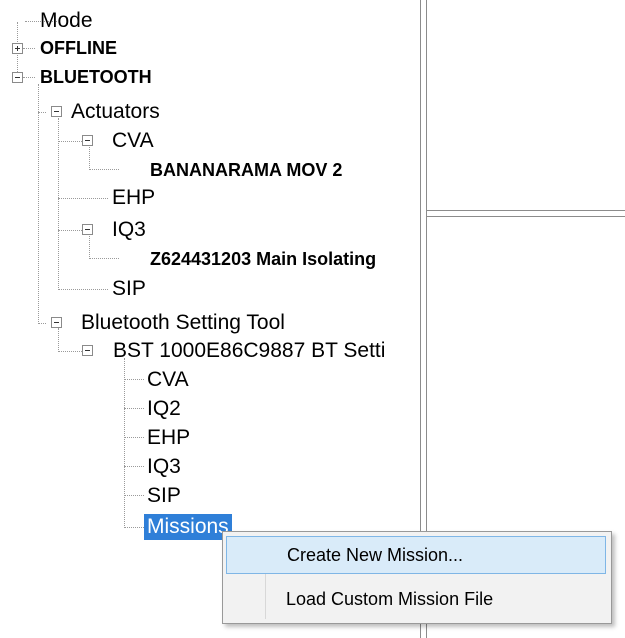  I want to click on tree-node-bst-iq2: IQ2, so click(164, 409).